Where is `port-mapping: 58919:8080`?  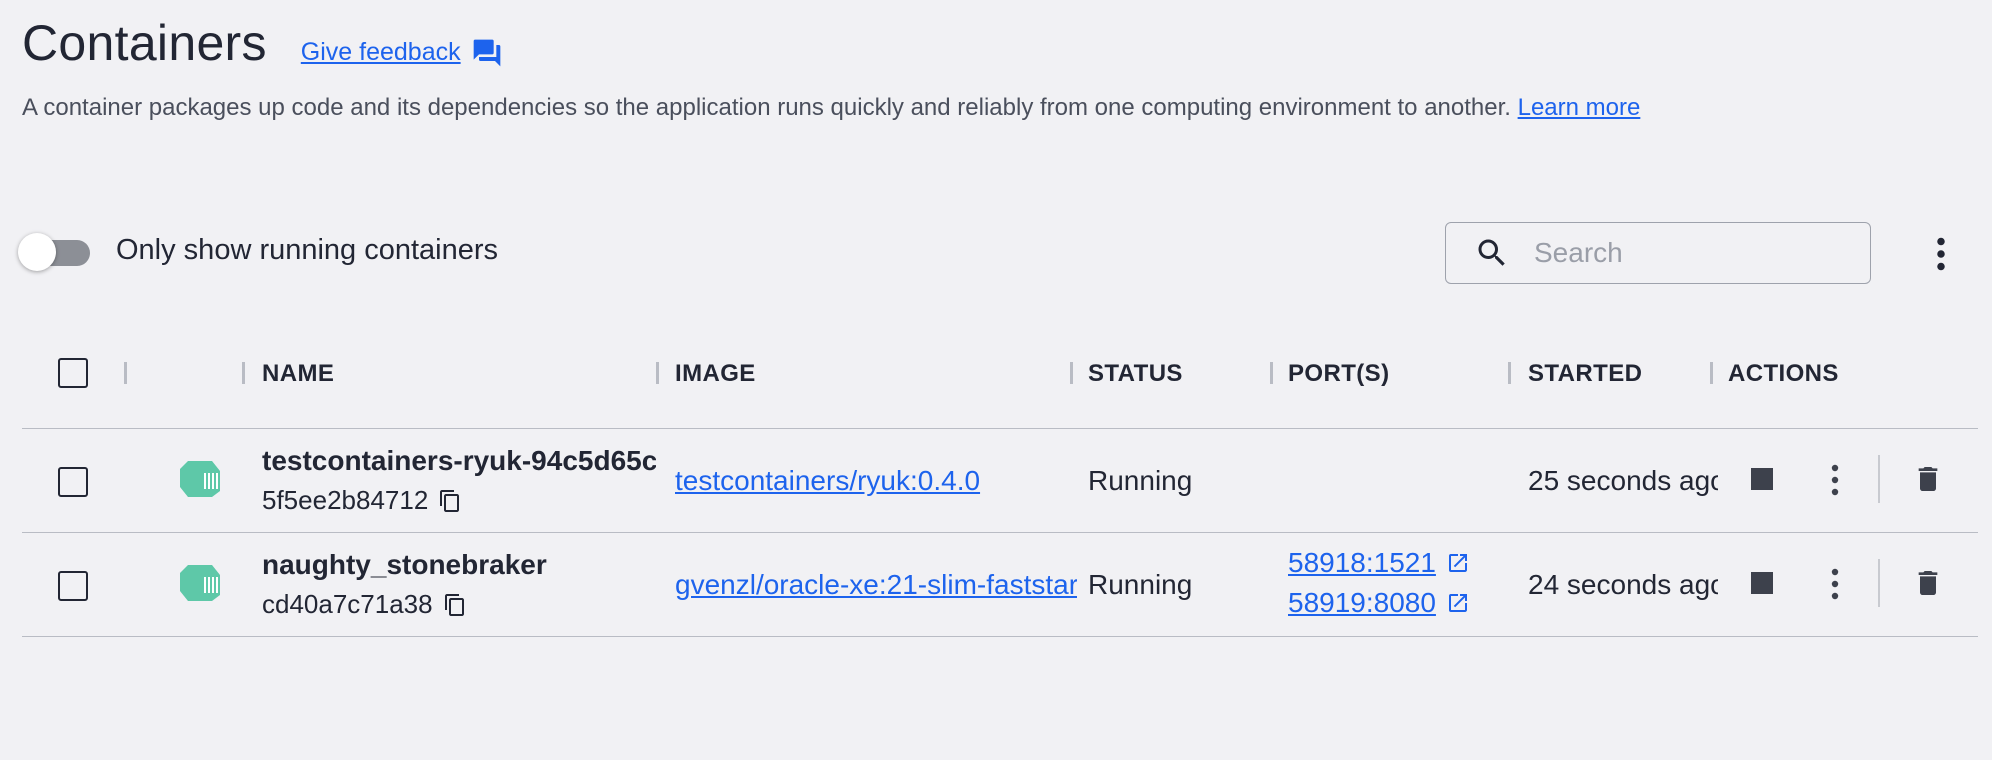 port-mapping: 58919:8080 is located at coordinates (1379, 603).